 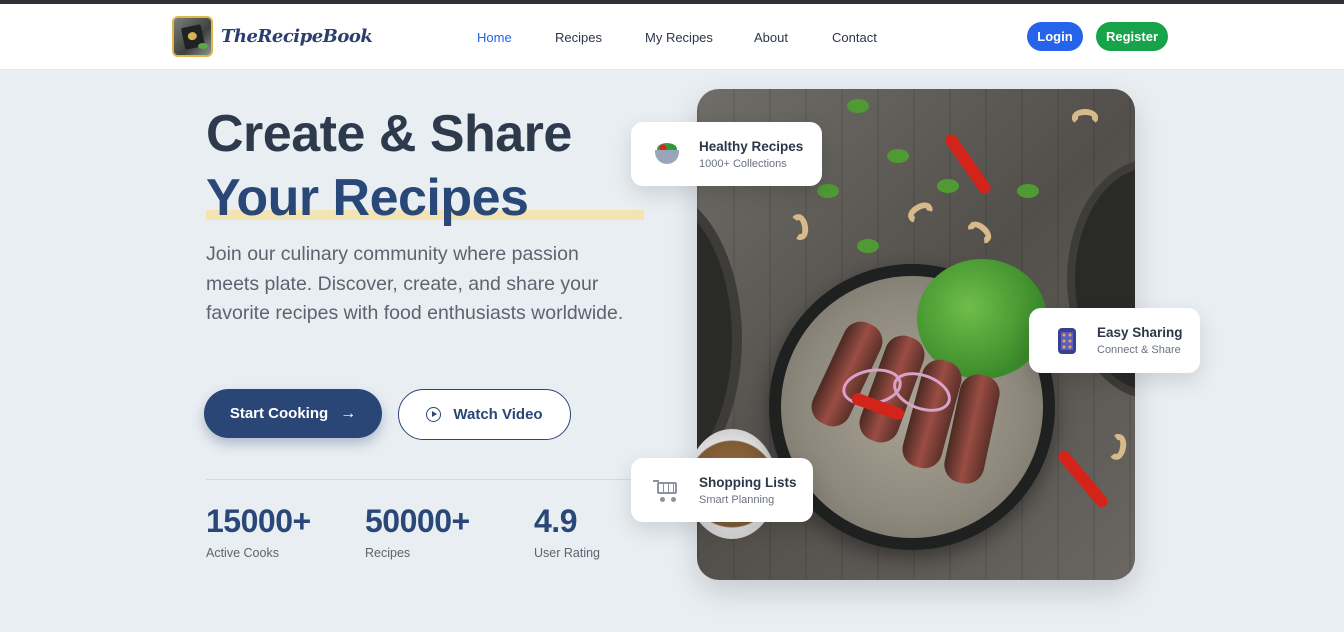 I want to click on chili-pepper, so click(x=1083, y=479).